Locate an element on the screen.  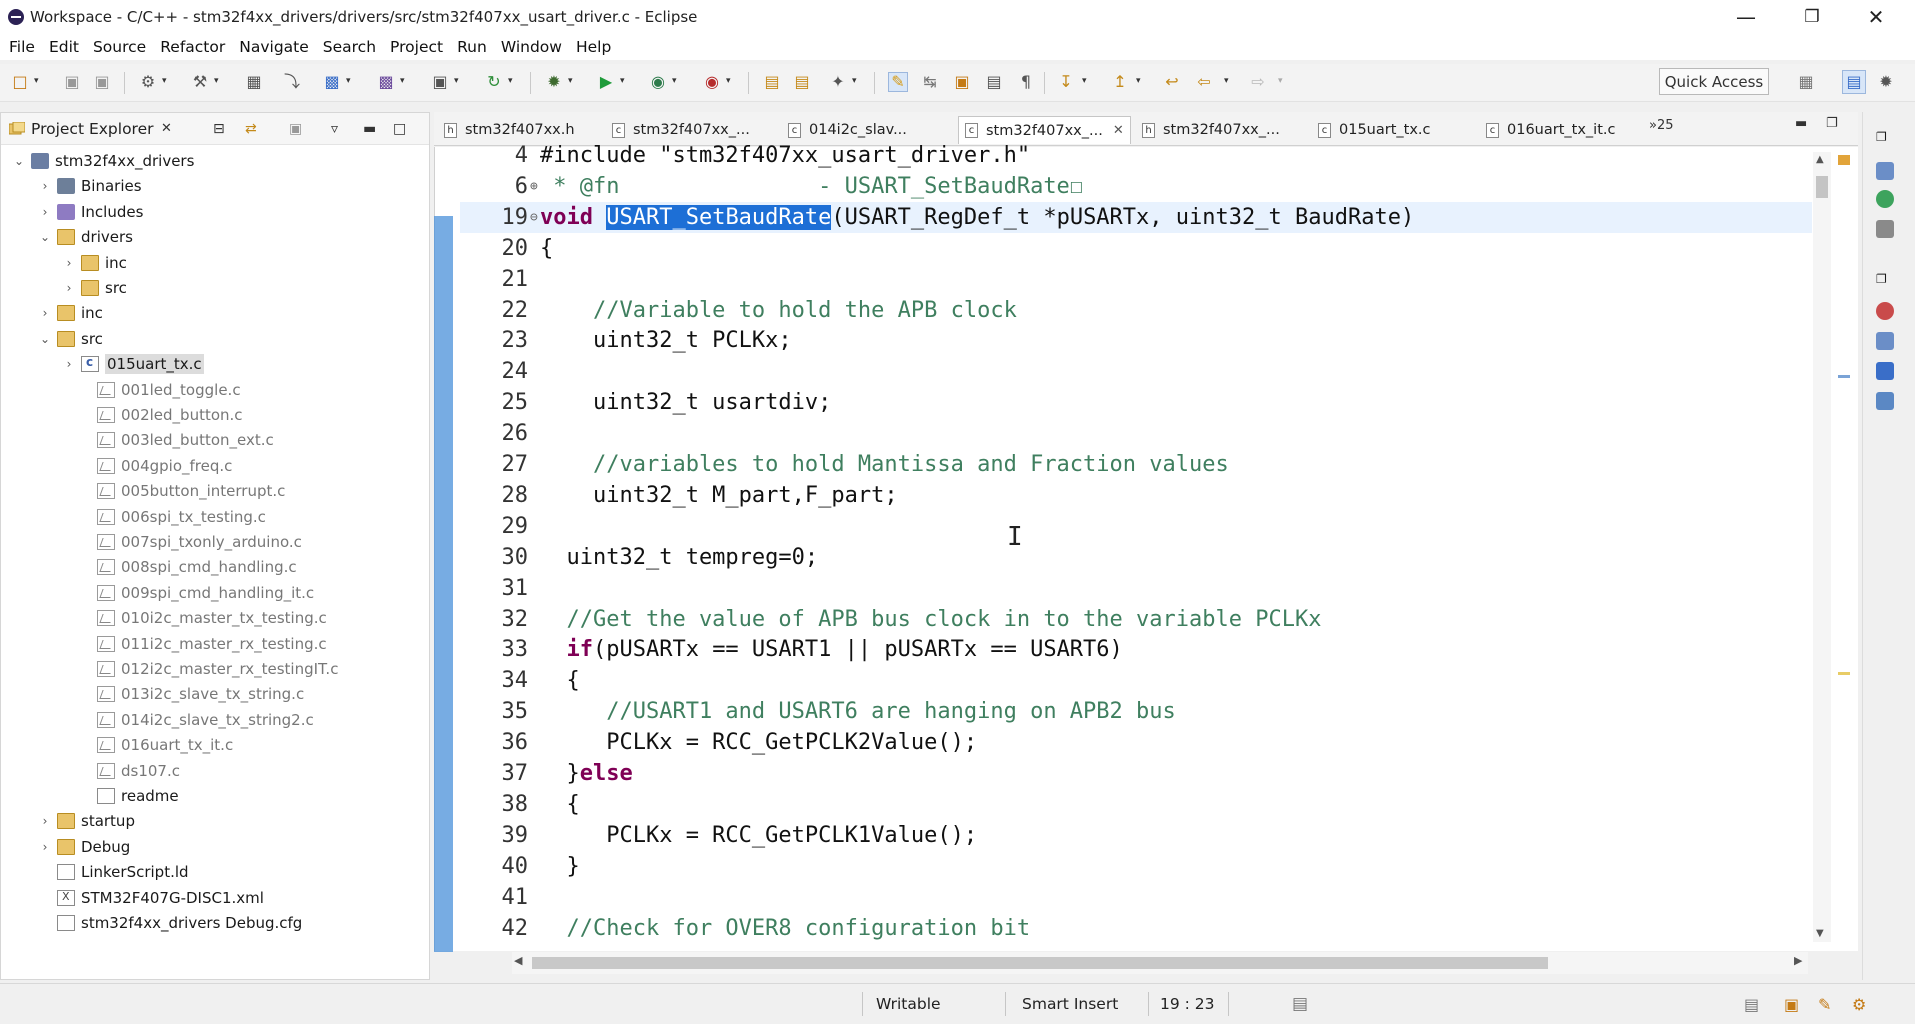
quick-access-field: Quick Access is located at coordinates (1714, 81).